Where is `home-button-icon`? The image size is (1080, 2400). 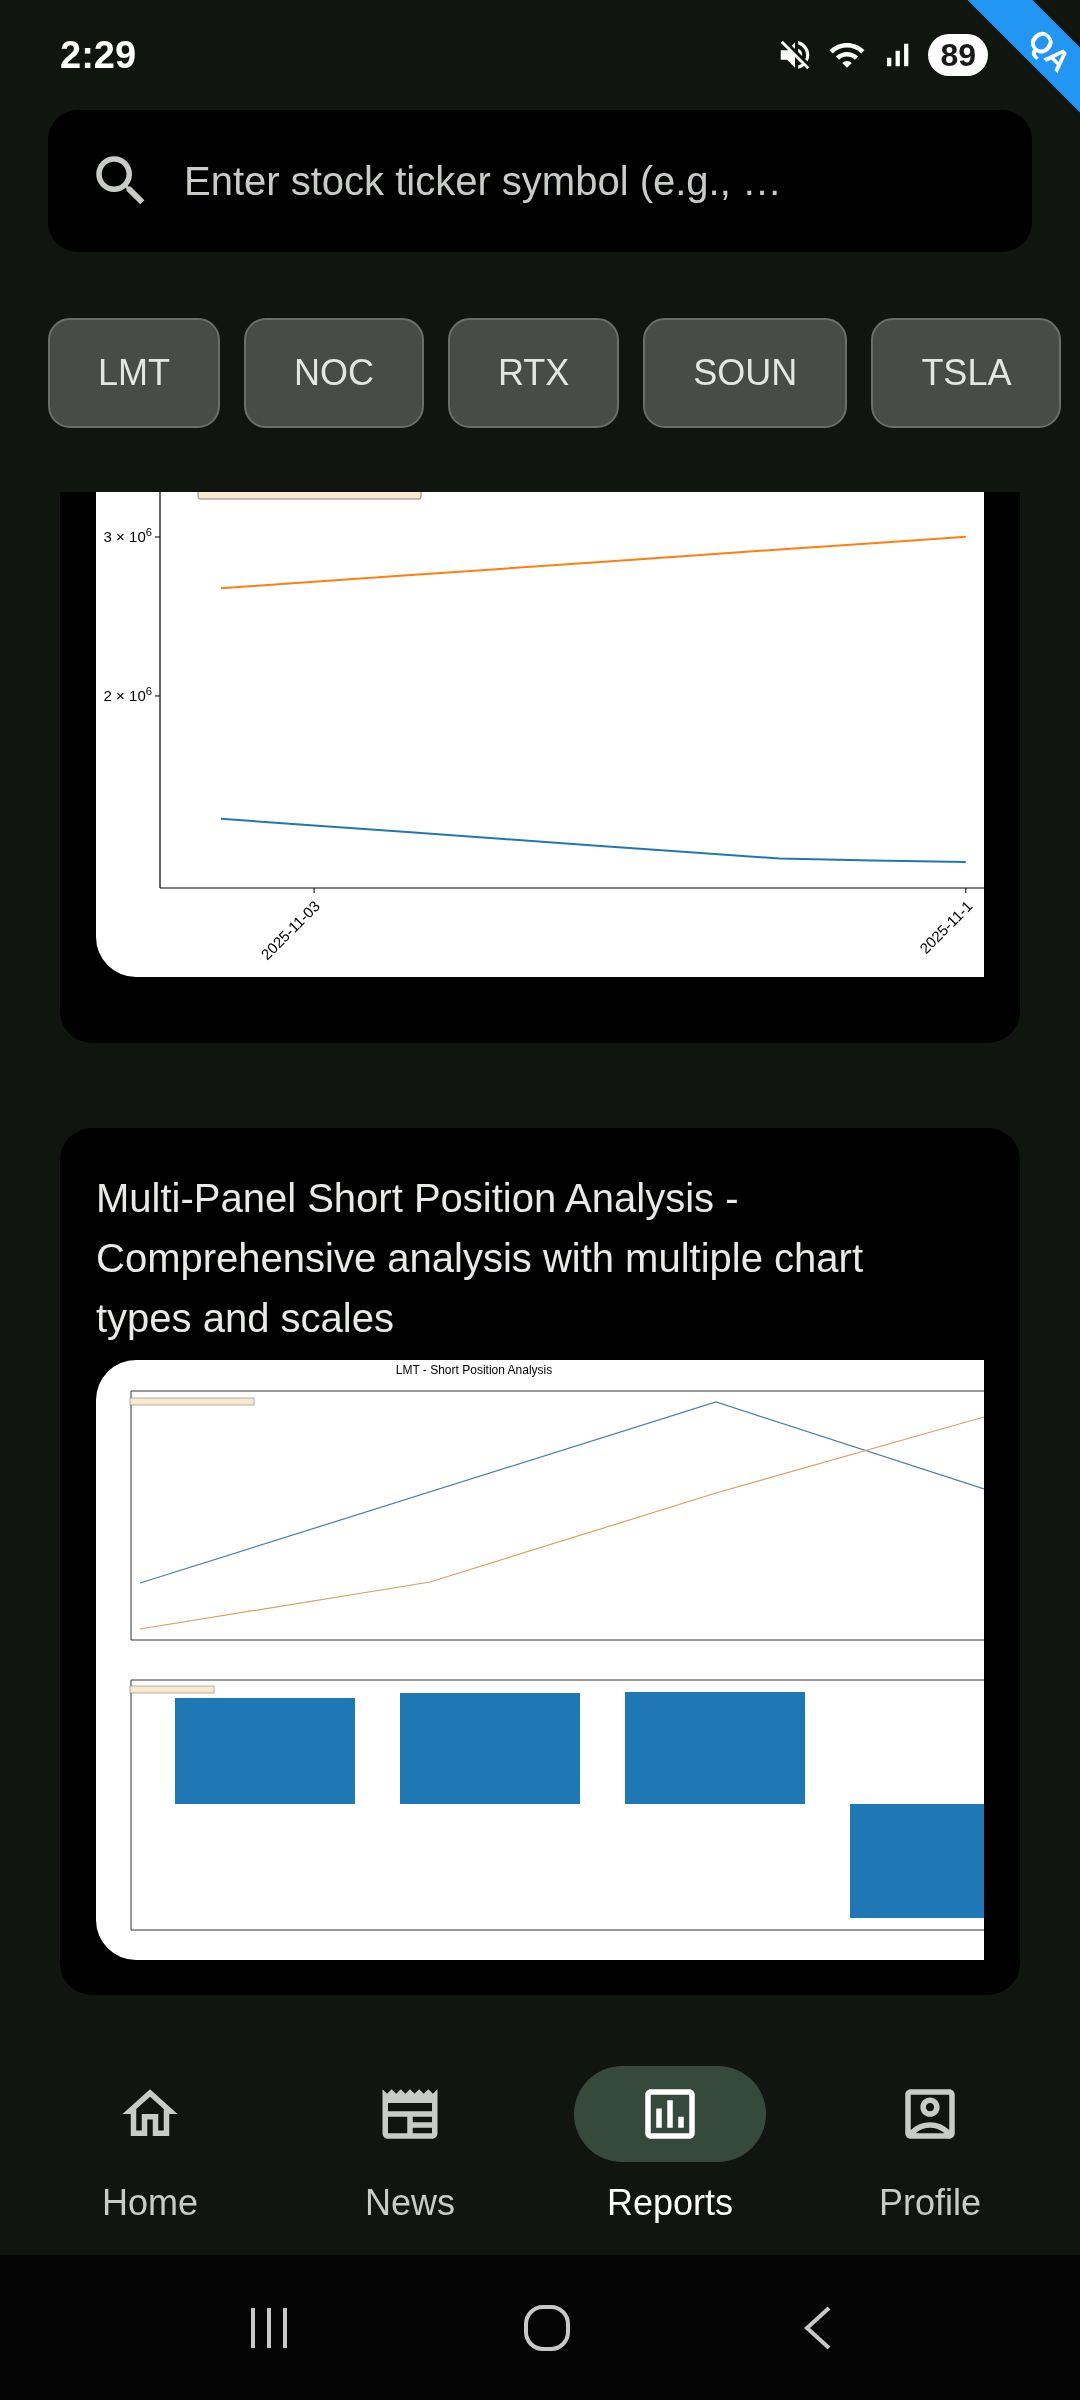
home-button-icon is located at coordinates (547, 2327).